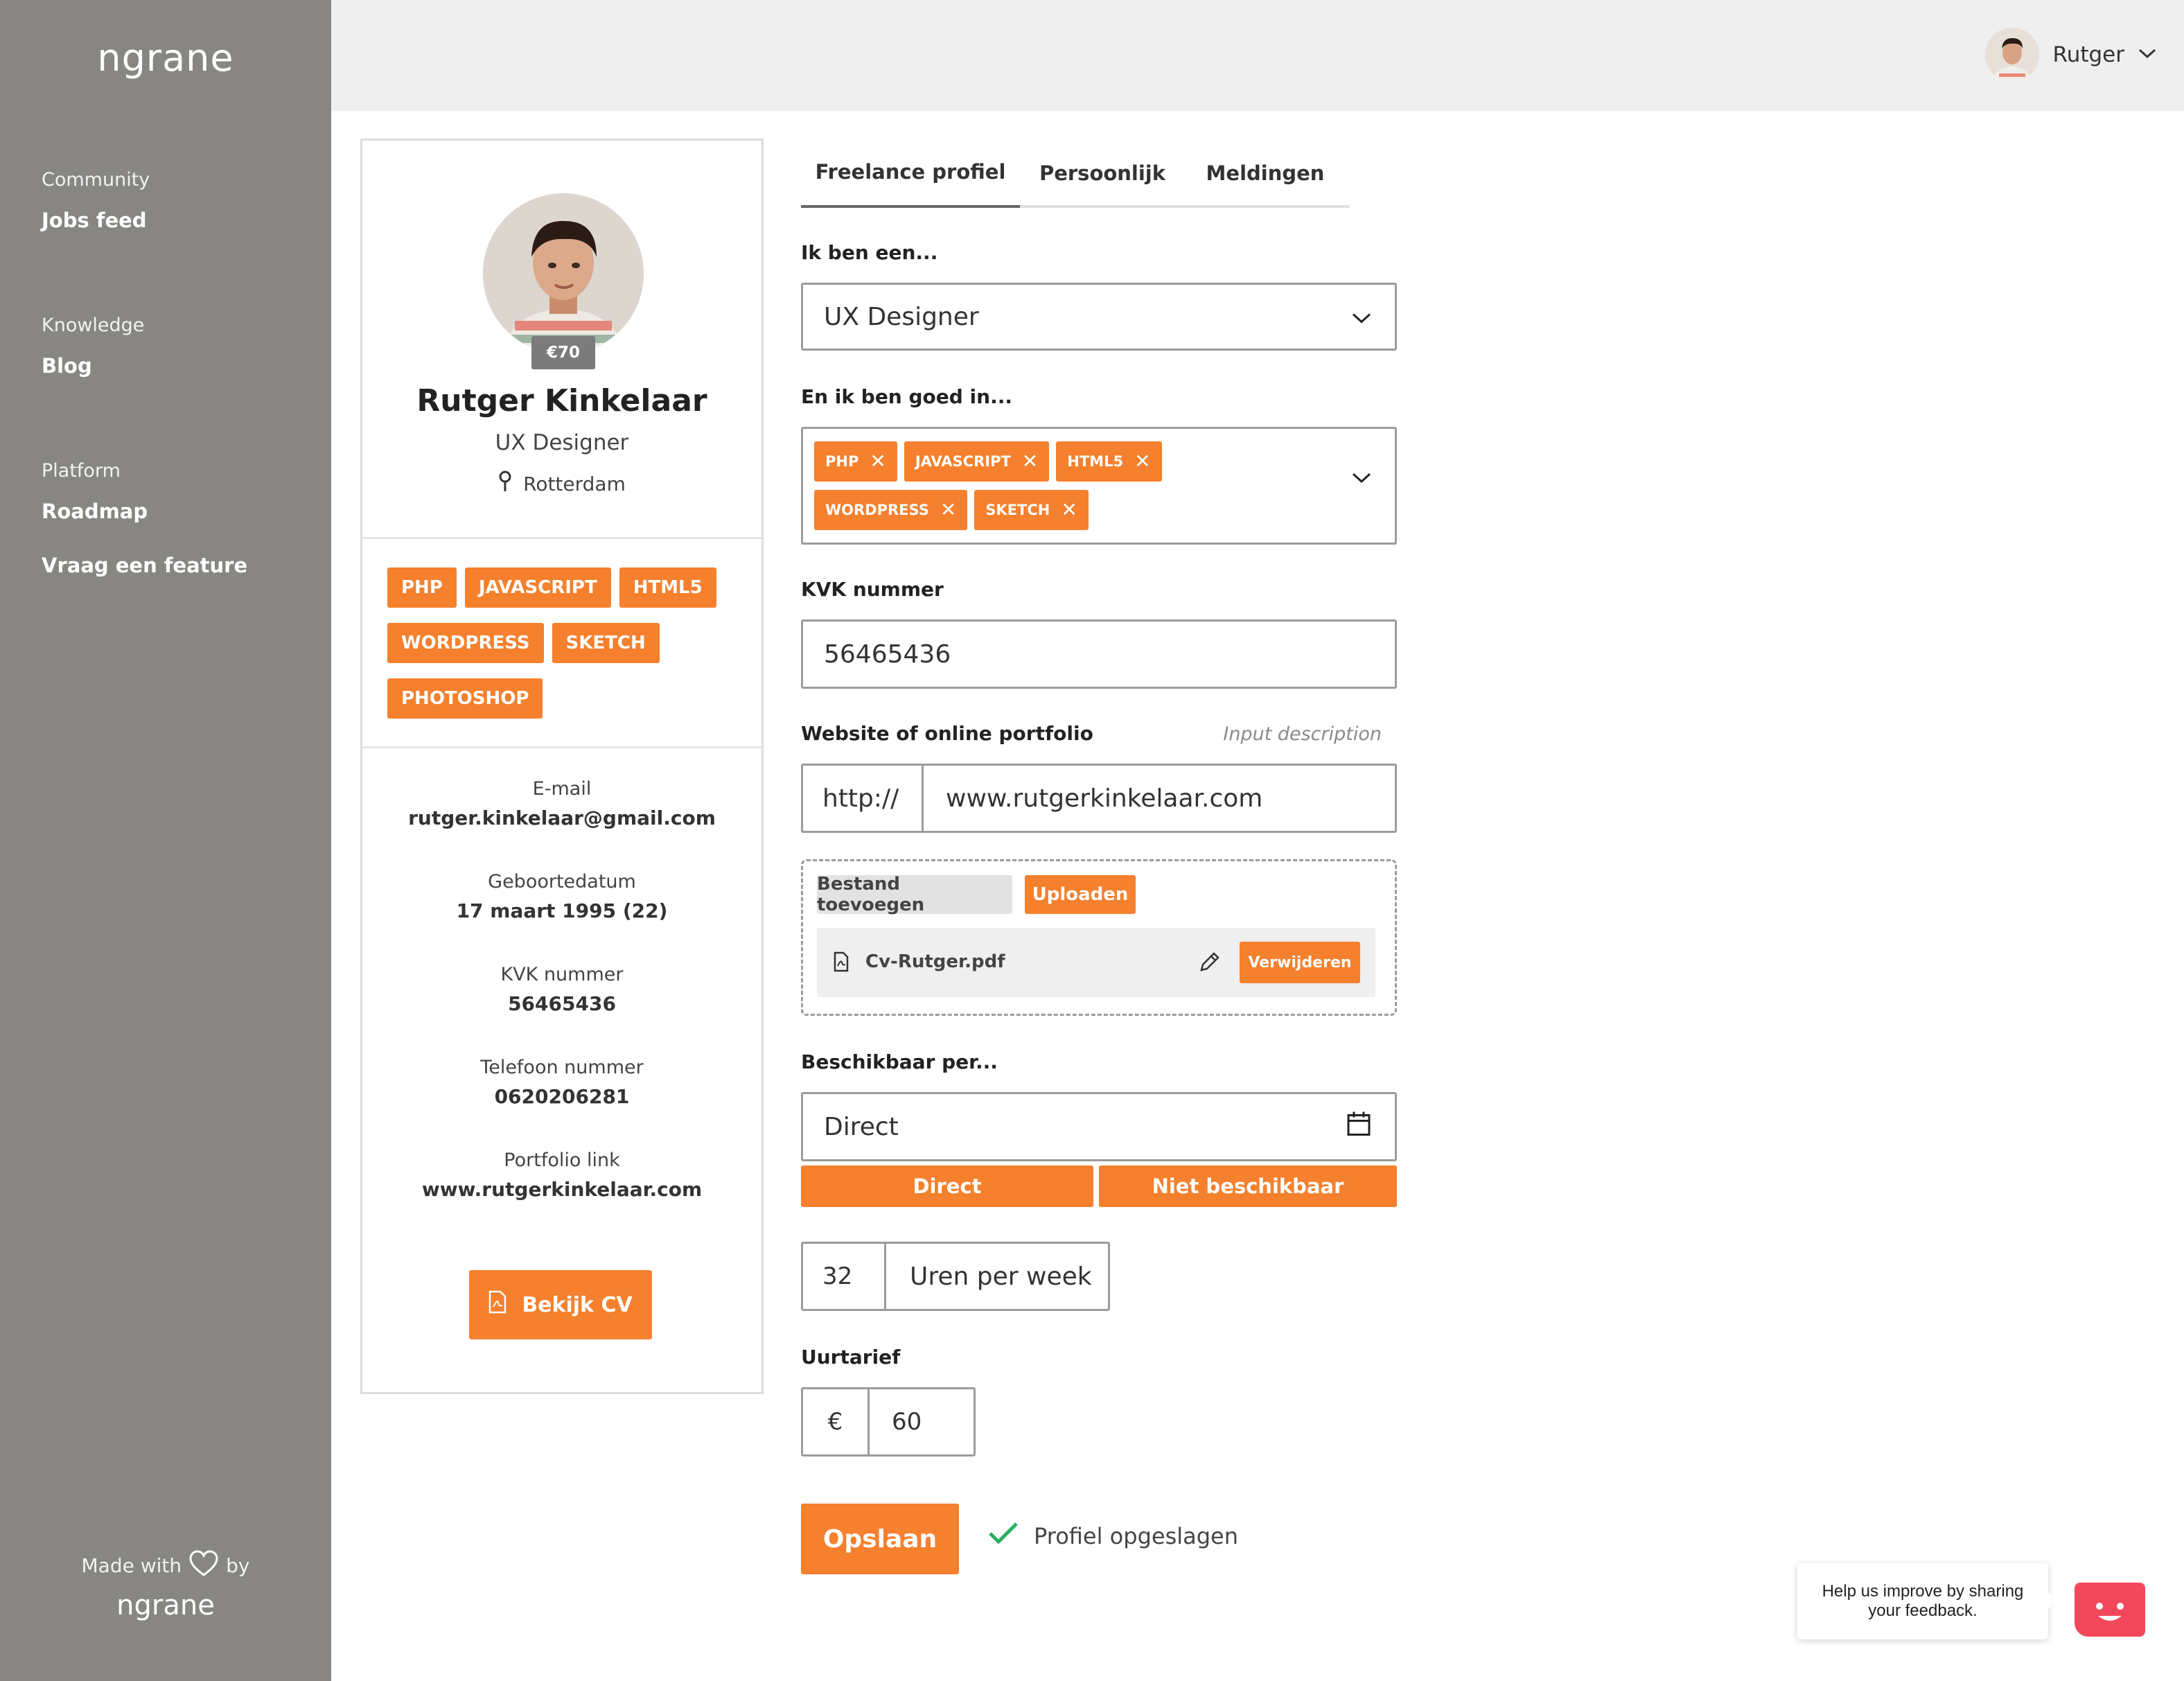 The image size is (2184, 1681). What do you see at coordinates (947, 733) in the screenshot?
I see `website-label: Website of online portfolio` at bounding box center [947, 733].